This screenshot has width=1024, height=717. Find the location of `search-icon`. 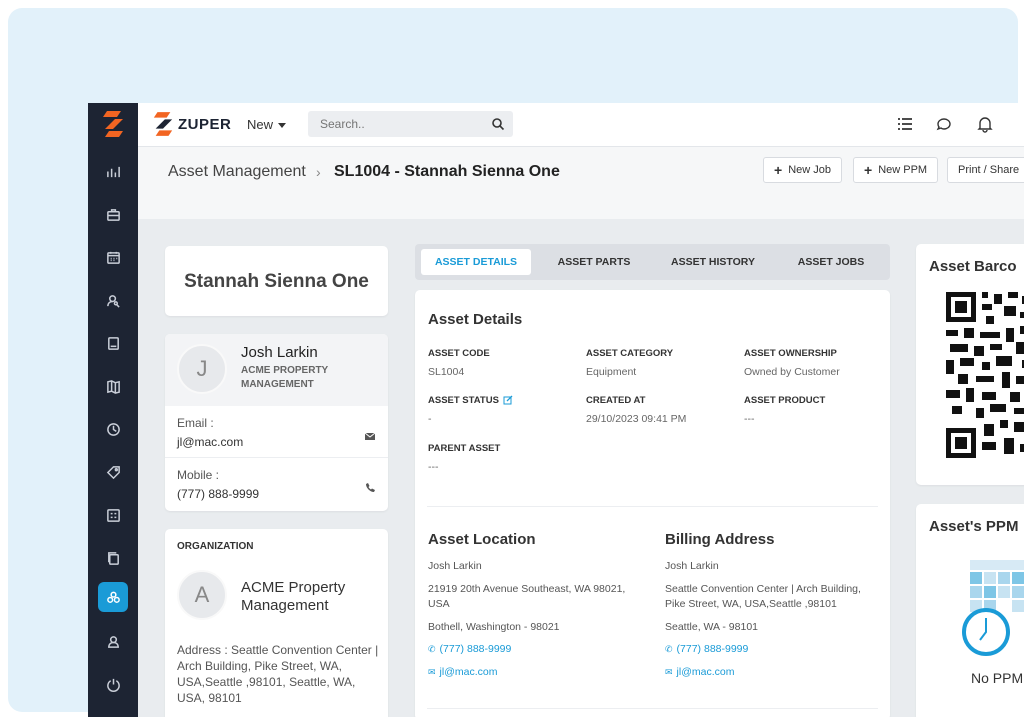

search-icon is located at coordinates (498, 124).